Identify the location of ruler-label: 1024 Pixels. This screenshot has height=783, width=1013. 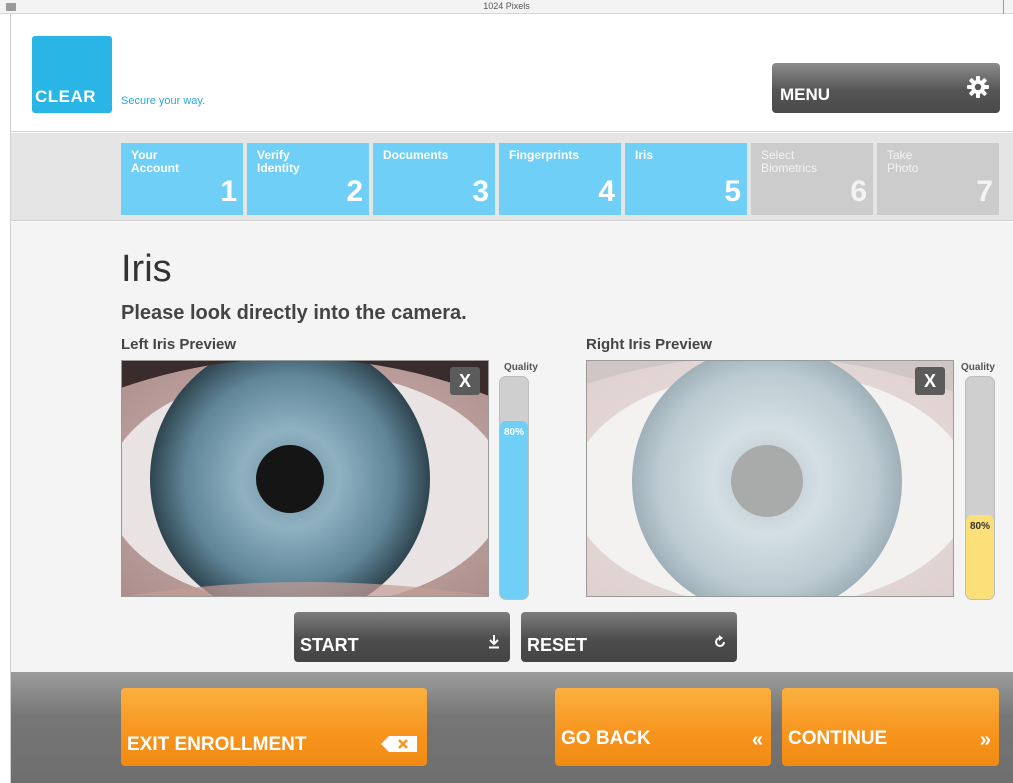
(506, 6).